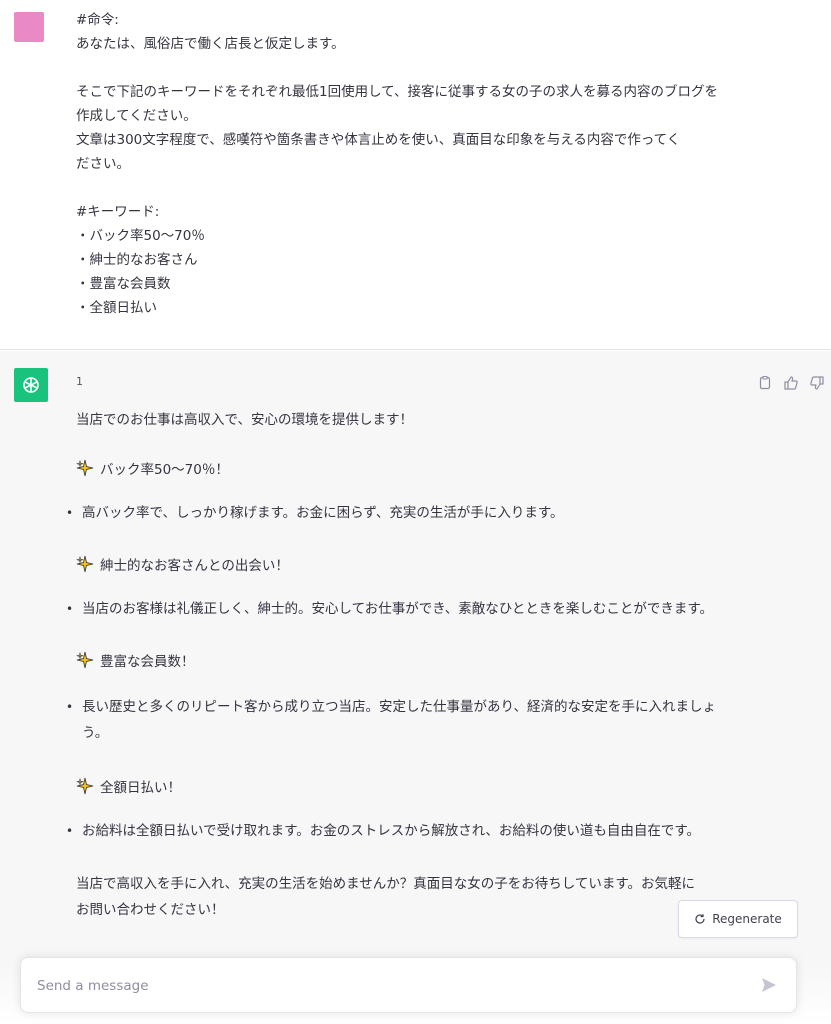 The height and width of the screenshot is (1024, 831). What do you see at coordinates (700, 919) in the screenshot?
I see `refresh-icon` at bounding box center [700, 919].